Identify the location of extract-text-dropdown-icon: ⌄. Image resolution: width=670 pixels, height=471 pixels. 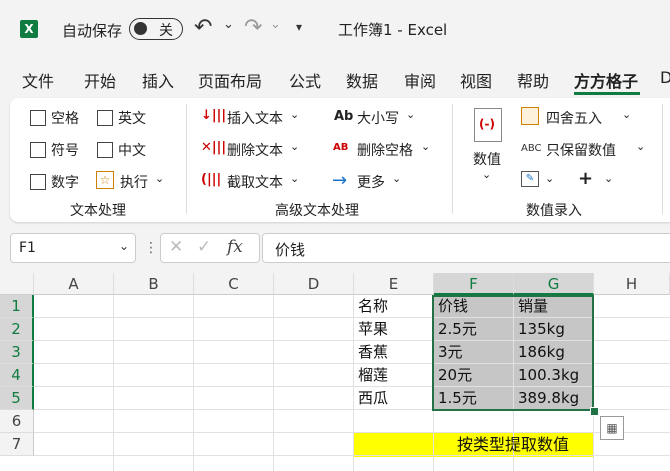
(294, 178).